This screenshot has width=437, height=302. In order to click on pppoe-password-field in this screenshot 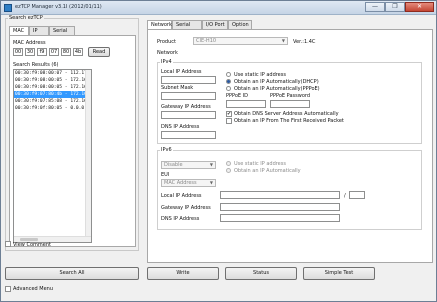, I will do `click(290, 104)`.